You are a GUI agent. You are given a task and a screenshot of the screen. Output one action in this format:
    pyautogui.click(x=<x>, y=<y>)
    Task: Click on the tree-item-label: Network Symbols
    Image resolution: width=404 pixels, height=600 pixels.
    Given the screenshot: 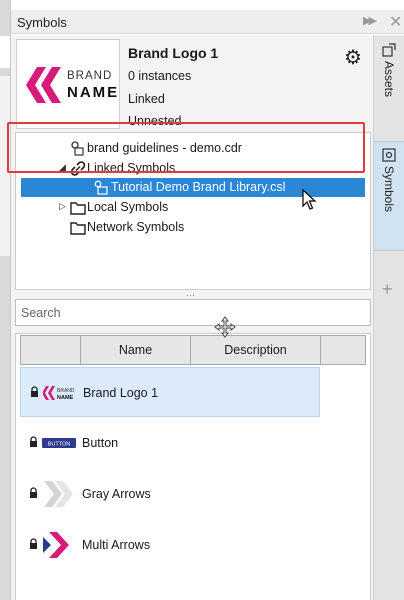 What is the action you would take?
    pyautogui.click(x=136, y=227)
    